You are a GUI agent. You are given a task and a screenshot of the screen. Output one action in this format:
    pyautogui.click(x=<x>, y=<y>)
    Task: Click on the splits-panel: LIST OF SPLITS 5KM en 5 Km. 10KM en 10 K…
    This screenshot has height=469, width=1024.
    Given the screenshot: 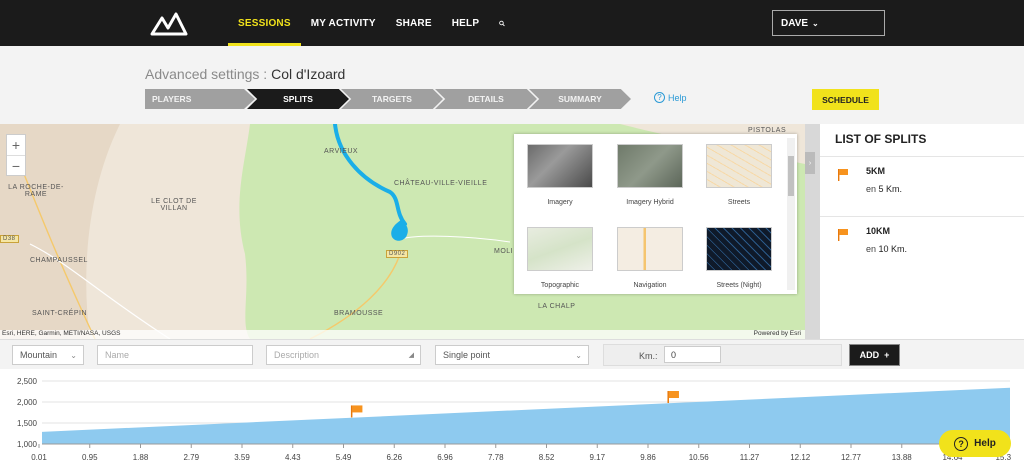 What is the action you would take?
    pyautogui.click(x=922, y=231)
    